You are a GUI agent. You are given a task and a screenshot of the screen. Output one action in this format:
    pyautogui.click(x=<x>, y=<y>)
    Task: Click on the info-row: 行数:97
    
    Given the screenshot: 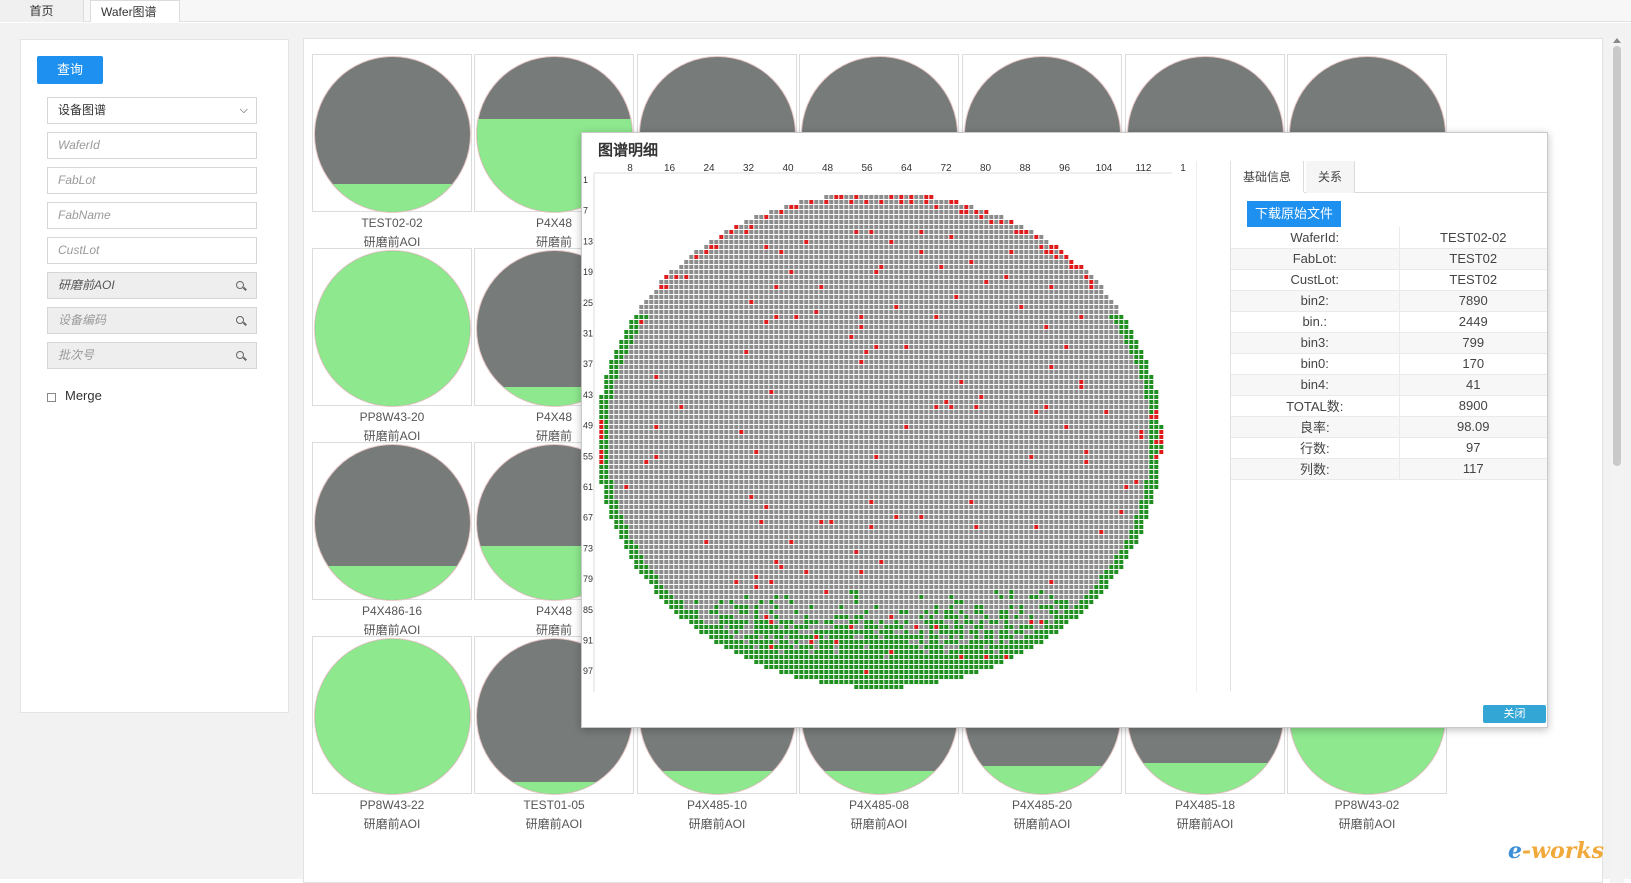 What is the action you would take?
    pyautogui.click(x=1389, y=447)
    